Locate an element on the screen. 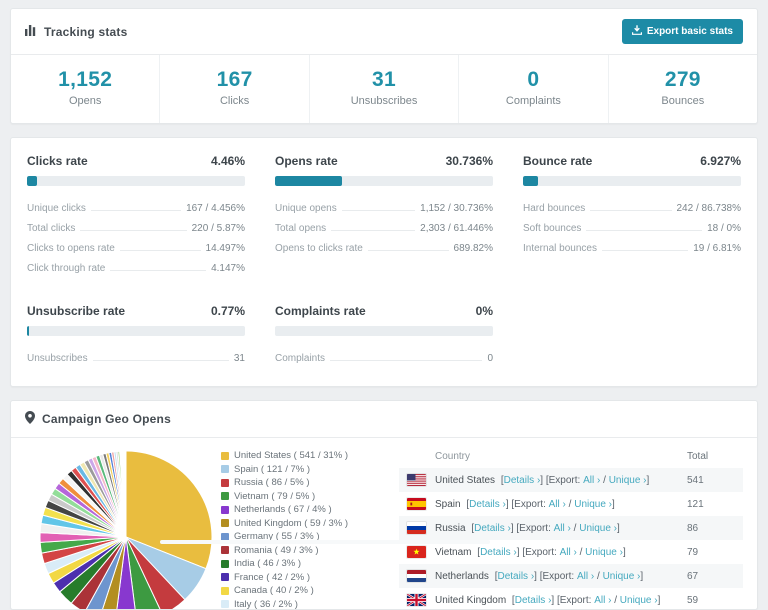 This screenshot has width=768, height=610. stat-row-value: 19 / 6.81% is located at coordinates (717, 248).